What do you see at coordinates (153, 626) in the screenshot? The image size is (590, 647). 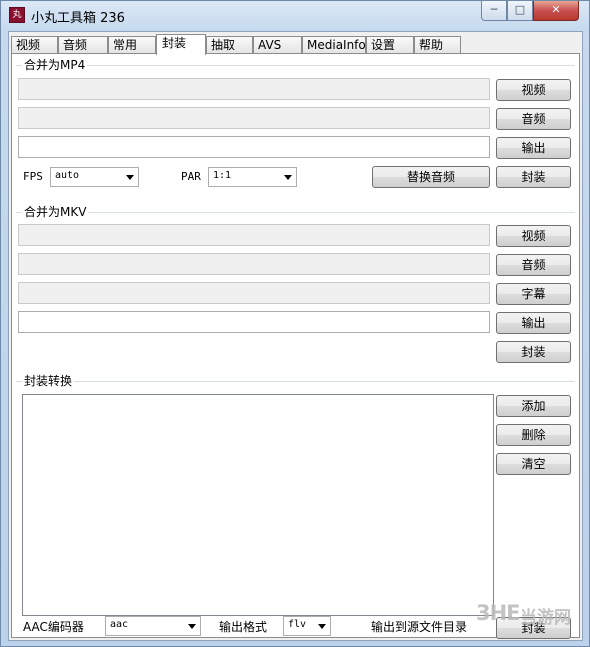 I see `aac-encoder-select: aac` at bounding box center [153, 626].